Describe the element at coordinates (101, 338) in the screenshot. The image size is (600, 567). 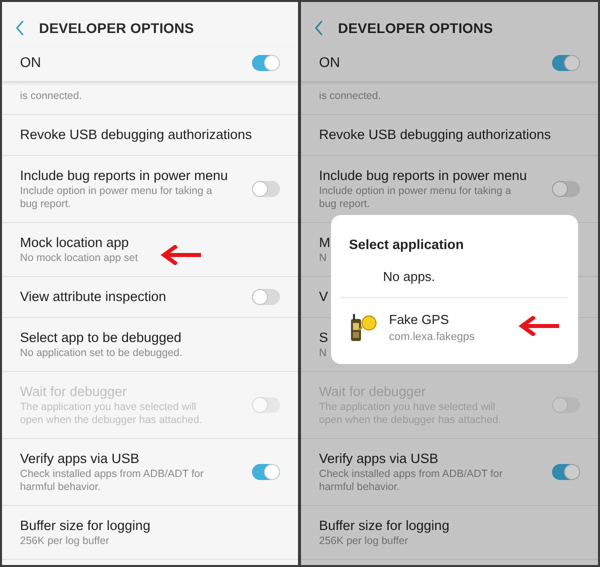
I see `setting-title: Select app to be debugged` at that location.